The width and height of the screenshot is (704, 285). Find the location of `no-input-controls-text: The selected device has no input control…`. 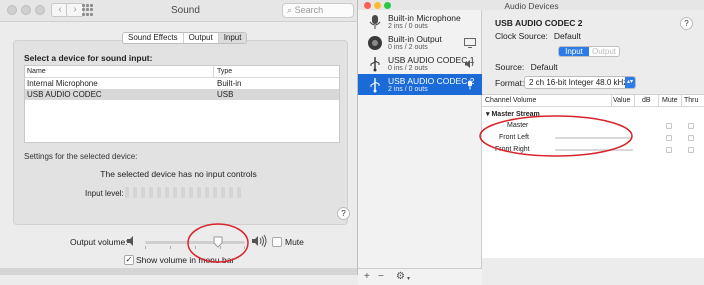

no-input-controls-text: The selected device has no input control… is located at coordinates (178, 174).